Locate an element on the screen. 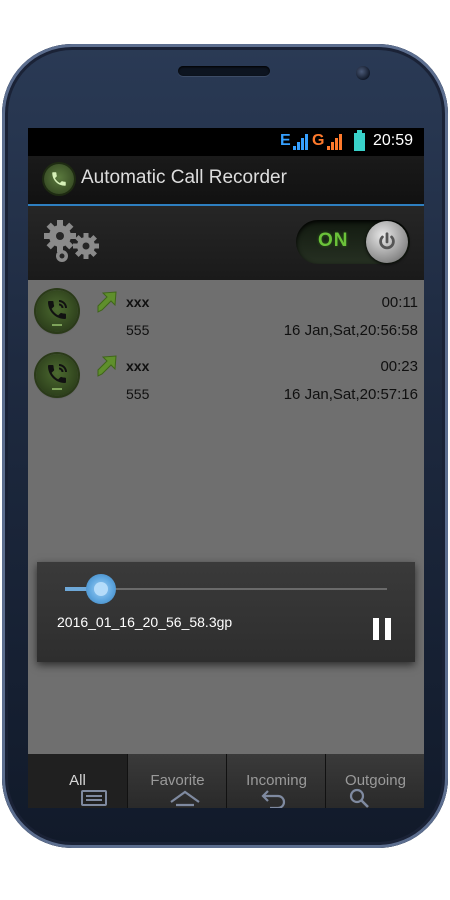  app-phone-icon is located at coordinates (59, 179).